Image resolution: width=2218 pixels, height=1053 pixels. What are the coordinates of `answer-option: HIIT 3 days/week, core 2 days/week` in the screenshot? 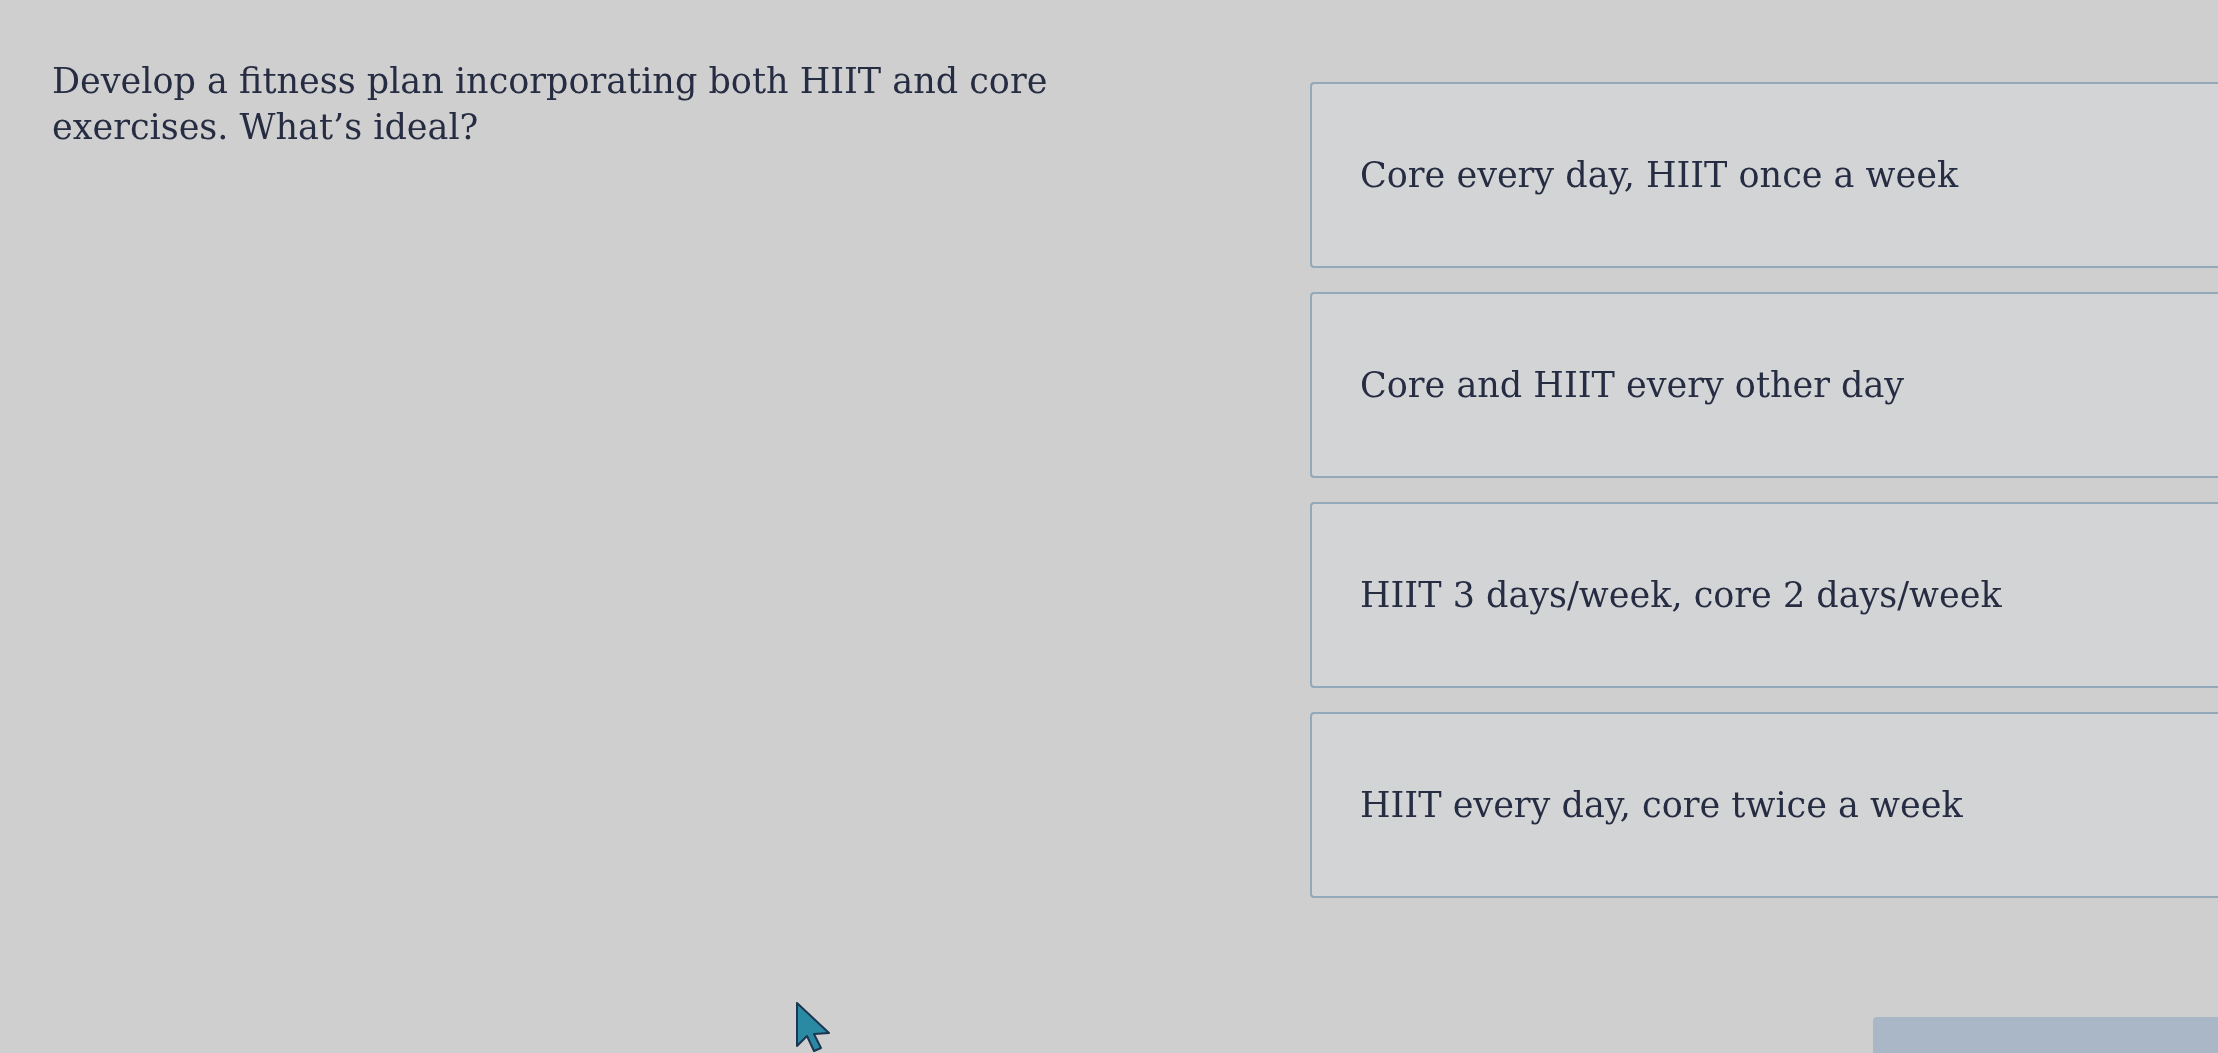 It's located at (1764, 595).